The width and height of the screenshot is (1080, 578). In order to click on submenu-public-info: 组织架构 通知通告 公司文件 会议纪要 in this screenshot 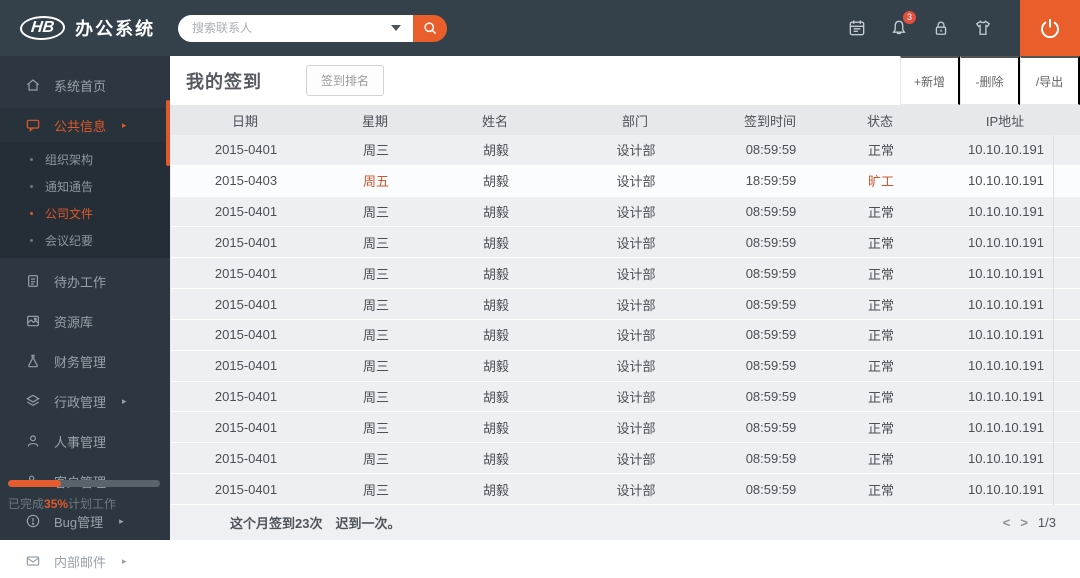, I will do `click(85, 200)`.